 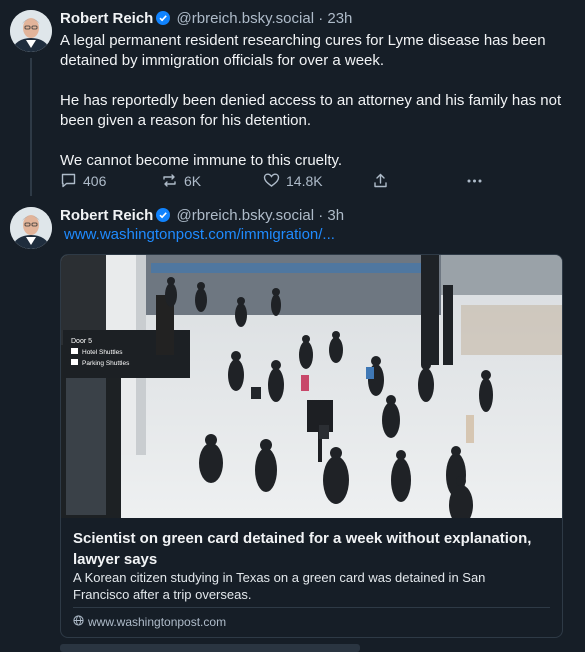 I want to click on post-actions: 406 6K 14.8K, so click(x=280, y=182).